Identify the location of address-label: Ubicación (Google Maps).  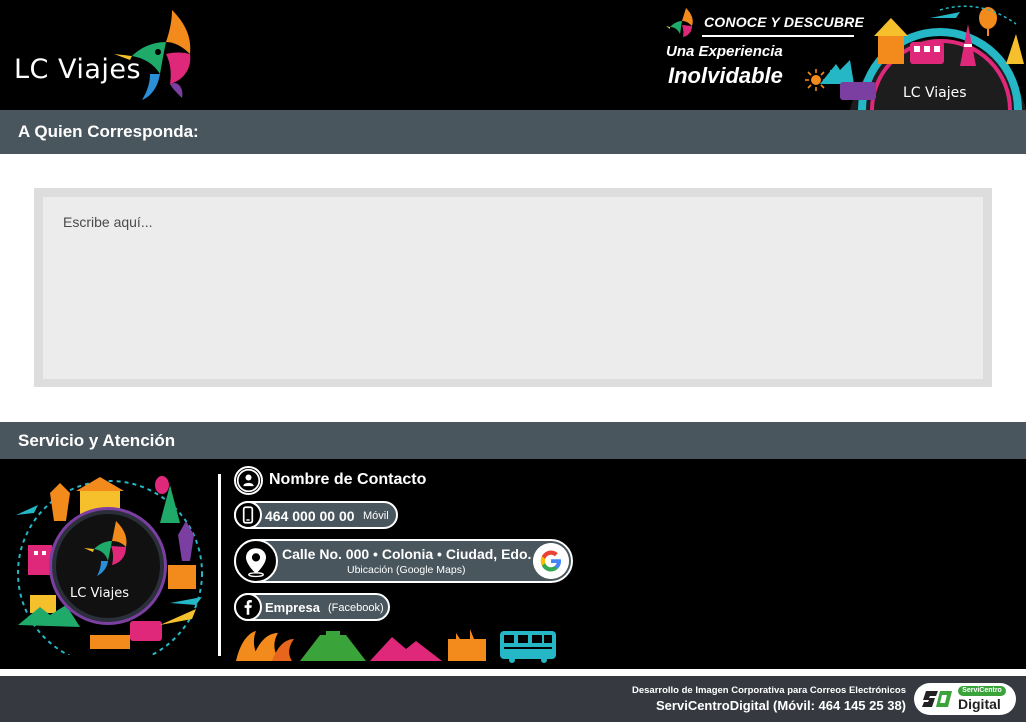
(406, 570).